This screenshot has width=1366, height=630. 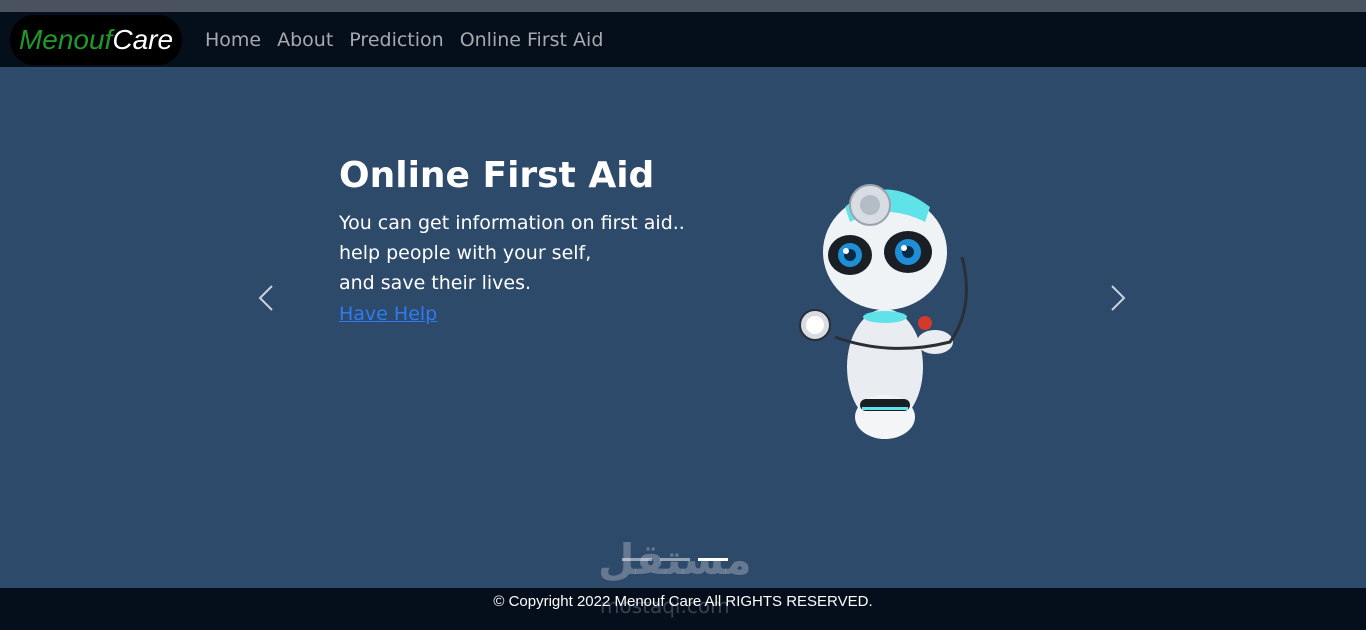 I want to click on brand-text-part1: Menouf, so click(x=65, y=39).